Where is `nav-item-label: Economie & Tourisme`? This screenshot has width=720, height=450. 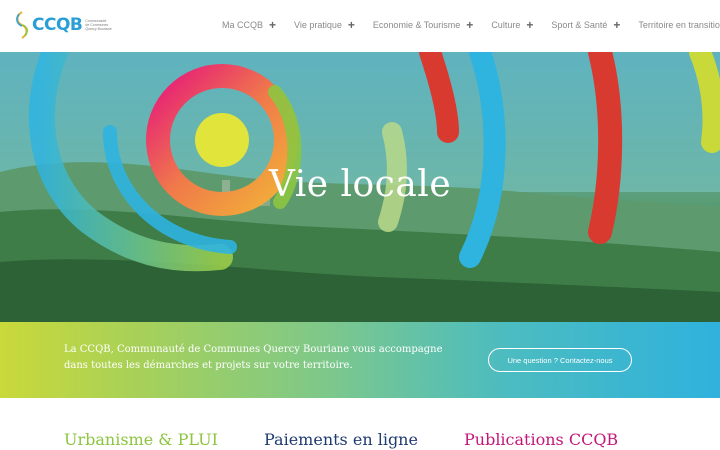
nav-item-label: Economie & Tourisme is located at coordinates (416, 25).